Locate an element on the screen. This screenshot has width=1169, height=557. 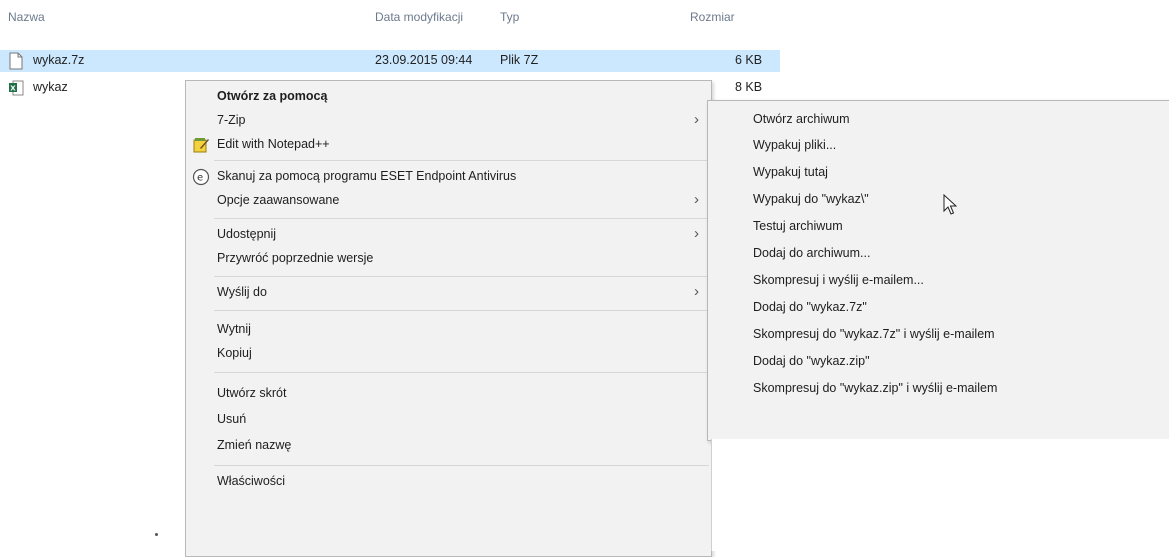
file-name: wykaz is located at coordinates (50, 87).